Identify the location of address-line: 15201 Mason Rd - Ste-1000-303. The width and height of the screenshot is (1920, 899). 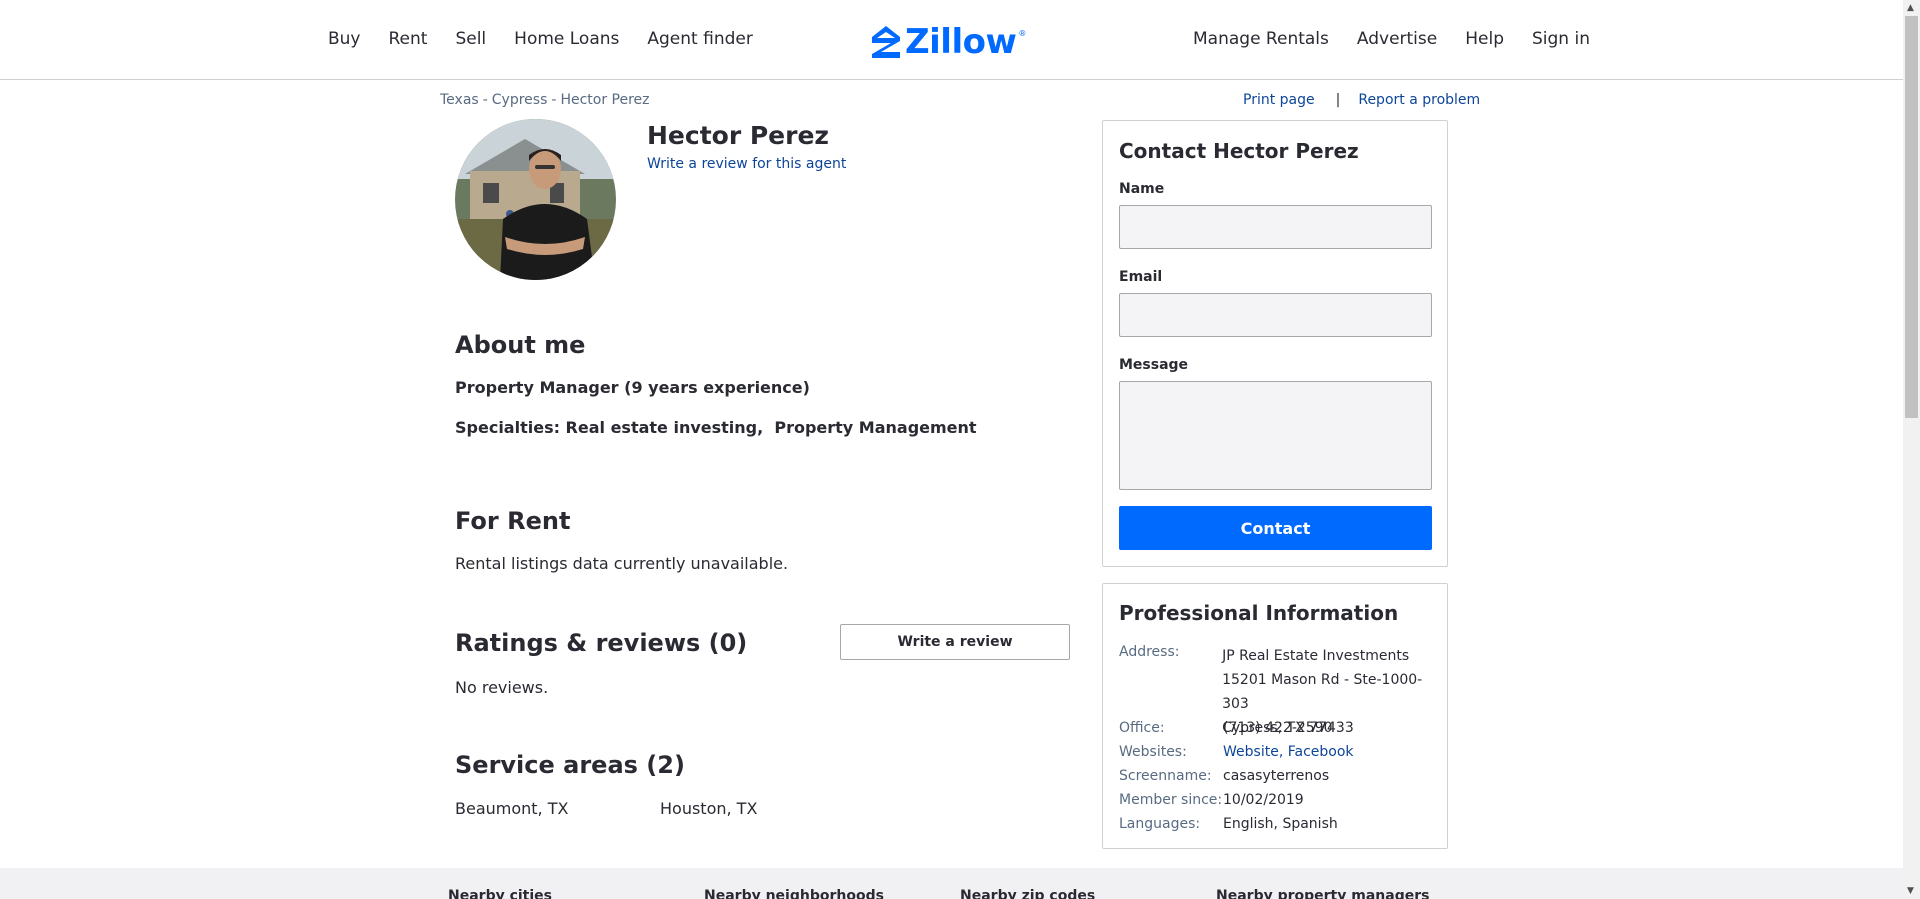
(1322, 692).